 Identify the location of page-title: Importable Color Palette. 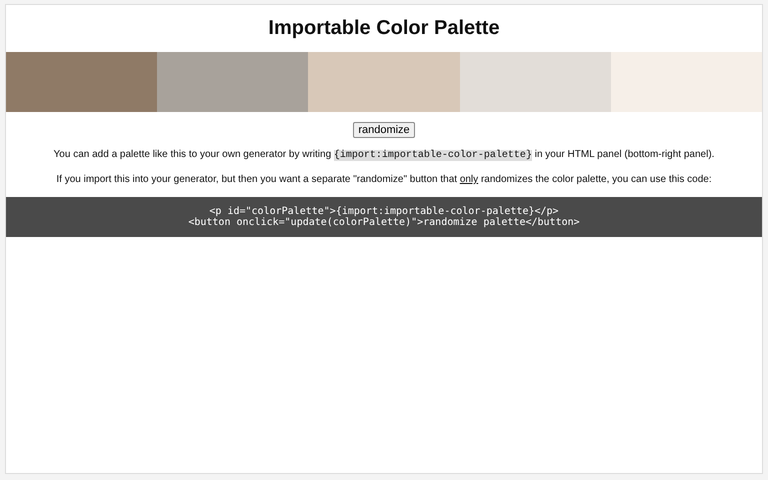
(384, 28).